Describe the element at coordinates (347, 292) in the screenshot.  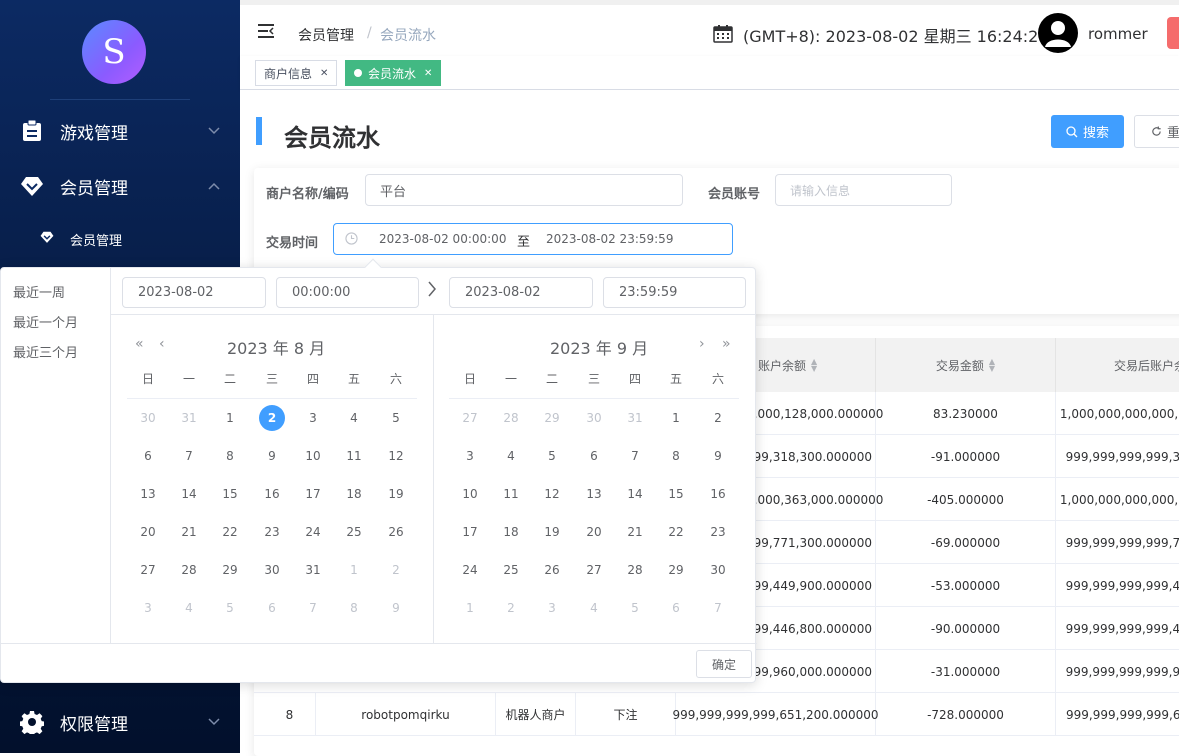
I see `start-time-input: 00:00:00` at that location.